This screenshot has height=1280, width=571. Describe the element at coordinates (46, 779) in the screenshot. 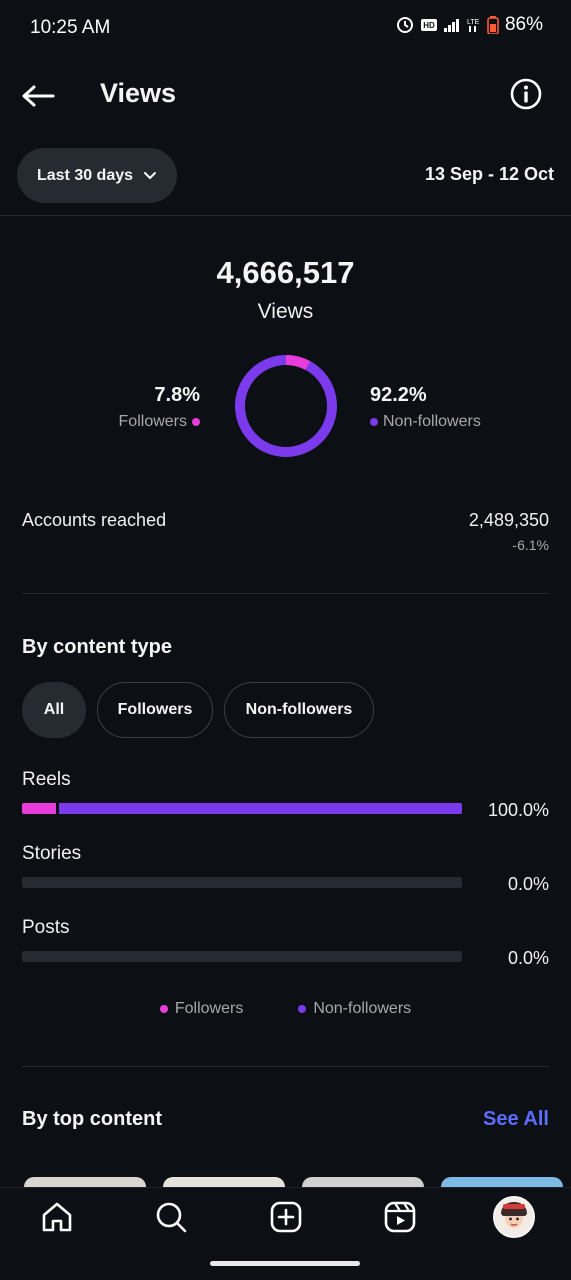

I see `row-label-reels: Reels` at that location.